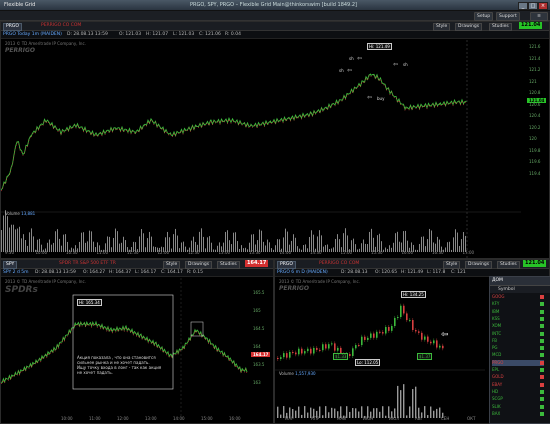 This screenshot has height=424, width=550. Describe the element at coordinates (259, 364) in the screenshot. I see `y-tick-label: 163.5` at that location.